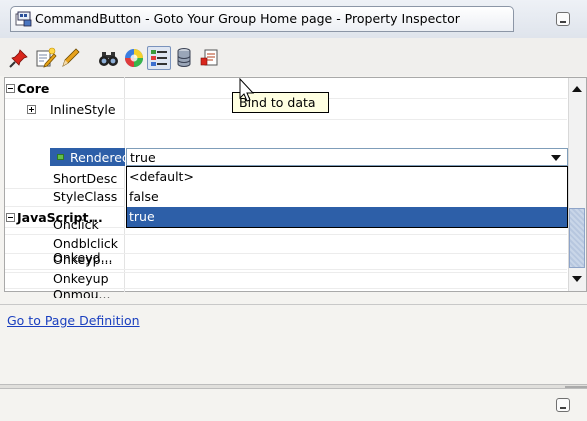 Image resolution: width=587 pixels, height=421 pixels. Describe the element at coordinates (10, 88) in the screenshot. I see `collapse-icon` at that location.